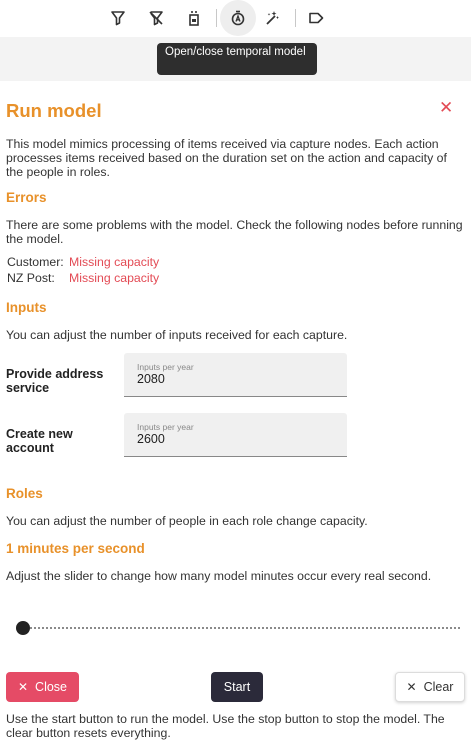  What do you see at coordinates (241, 628) in the screenshot?
I see `speed-slider-track` at bounding box center [241, 628].